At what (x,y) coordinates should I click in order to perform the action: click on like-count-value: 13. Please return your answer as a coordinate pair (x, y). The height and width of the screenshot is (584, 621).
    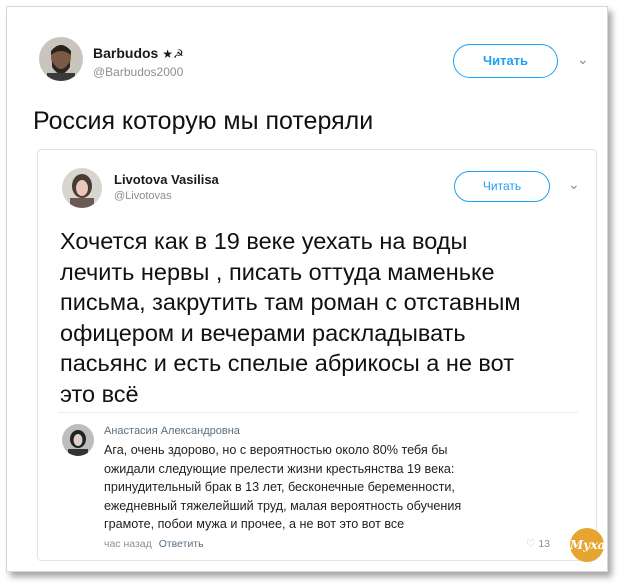
    Looking at the image, I should click on (544, 544).